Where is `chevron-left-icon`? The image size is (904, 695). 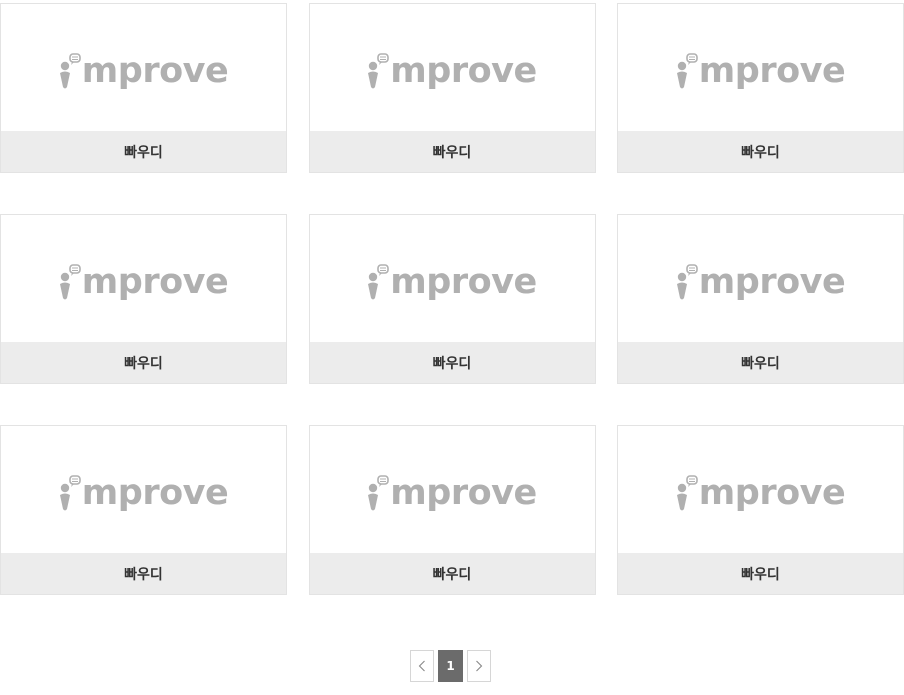
chevron-left-icon is located at coordinates (421, 666).